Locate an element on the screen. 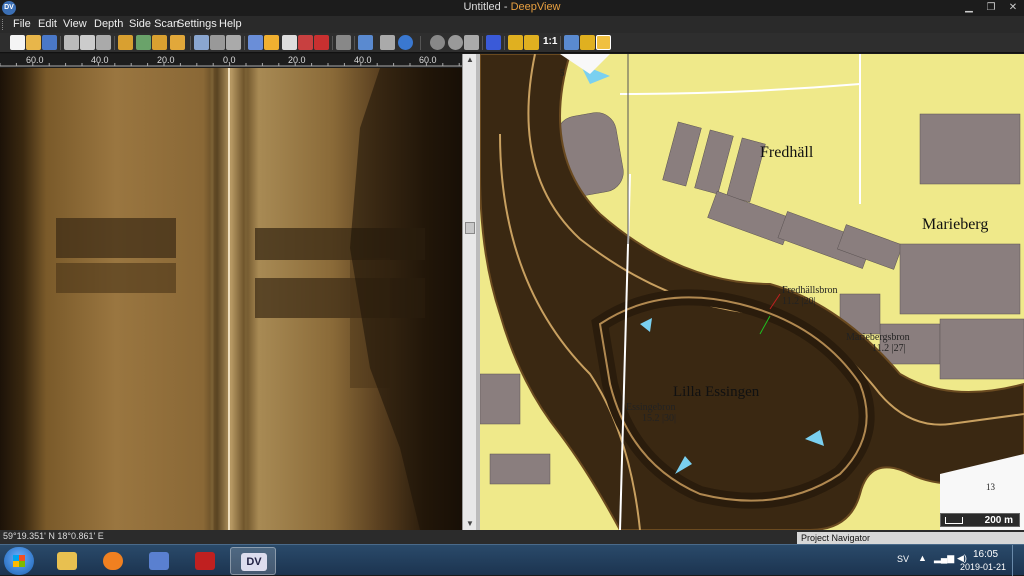 This screenshot has height=576, width=1024. place-label-marieberg: Marieberg is located at coordinates (955, 224).